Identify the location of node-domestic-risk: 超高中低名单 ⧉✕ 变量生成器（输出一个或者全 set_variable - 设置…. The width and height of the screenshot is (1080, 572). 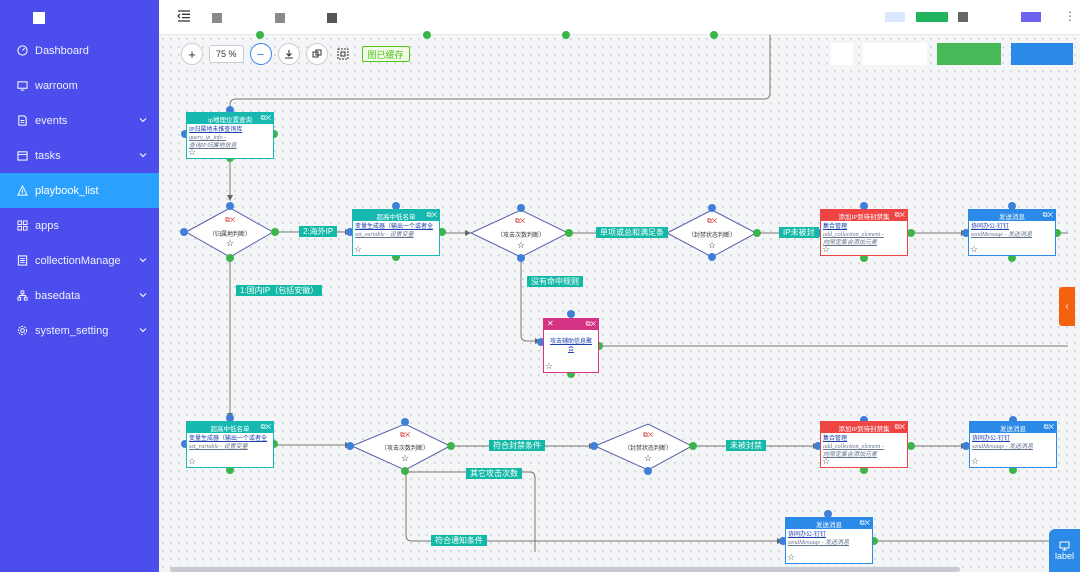
(230, 444).